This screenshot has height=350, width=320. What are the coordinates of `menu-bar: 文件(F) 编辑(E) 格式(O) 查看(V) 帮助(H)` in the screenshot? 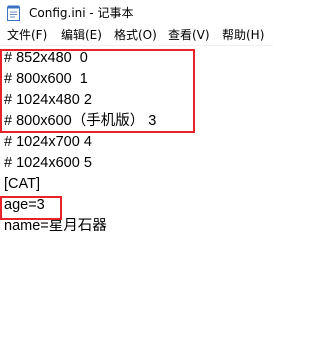 It's located at (136, 35).